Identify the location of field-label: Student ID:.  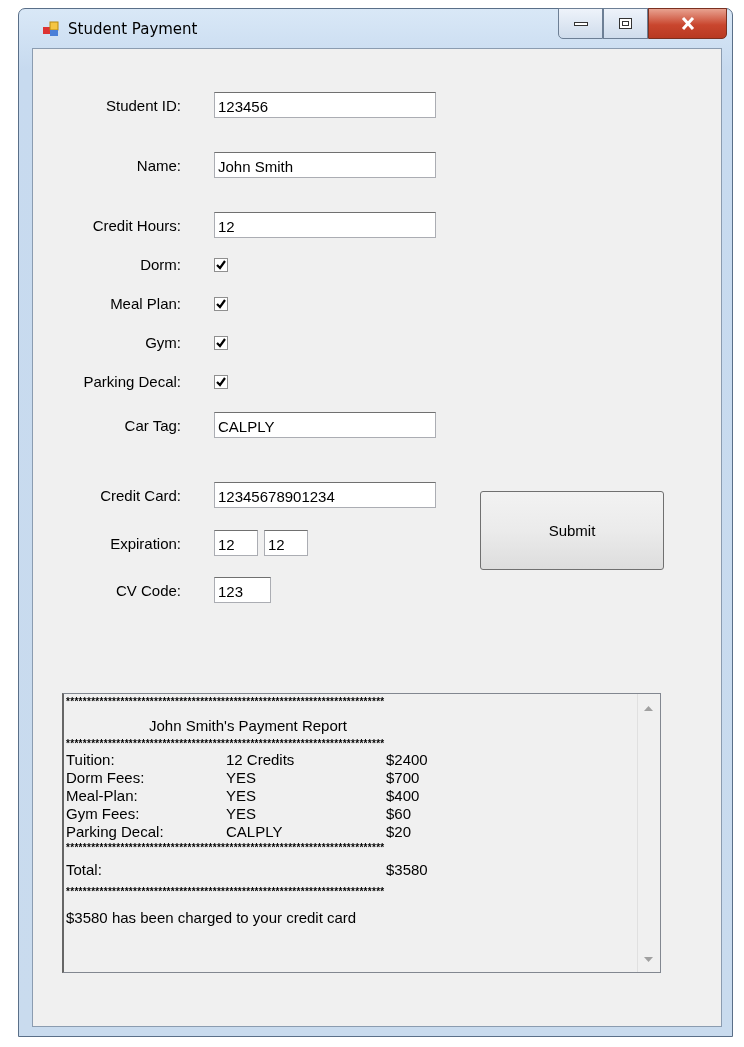
(142, 105).